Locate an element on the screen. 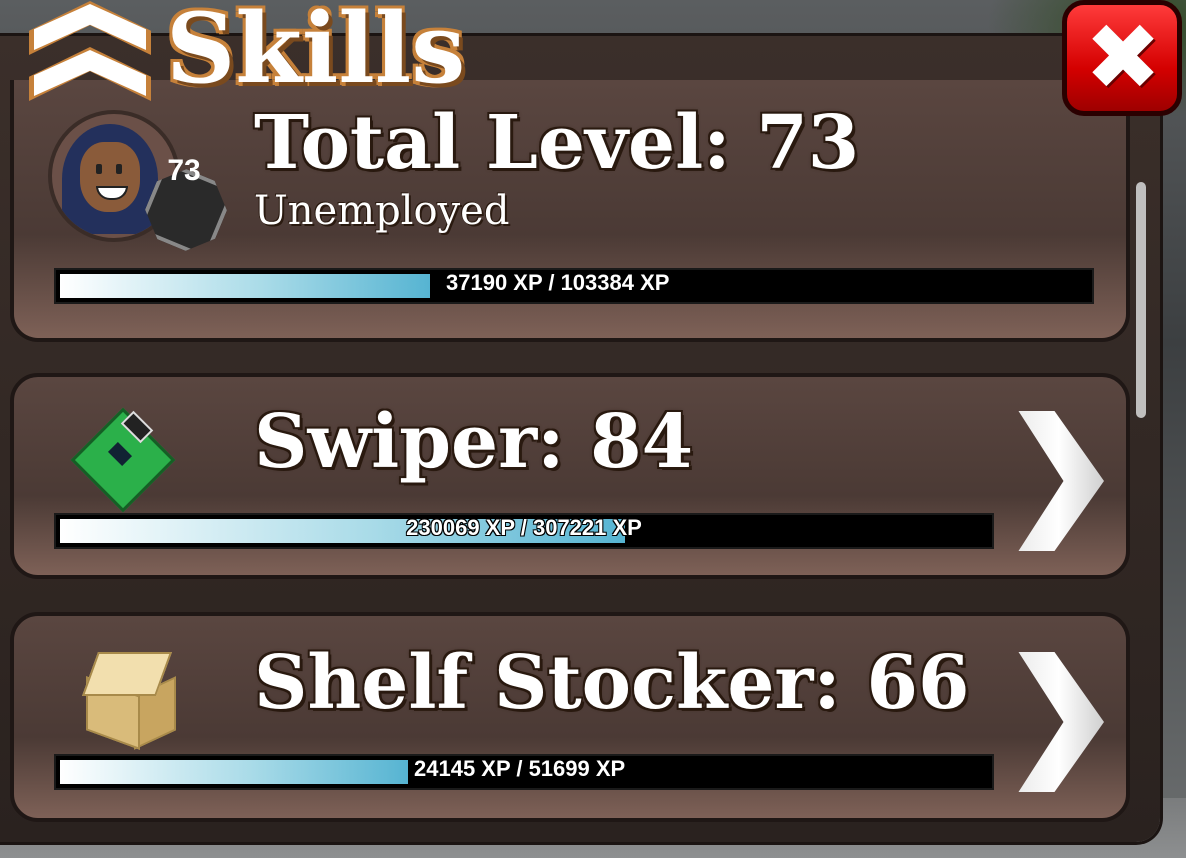 This screenshot has height=858, width=1186. total-xp-bar-fill is located at coordinates (245, 286).